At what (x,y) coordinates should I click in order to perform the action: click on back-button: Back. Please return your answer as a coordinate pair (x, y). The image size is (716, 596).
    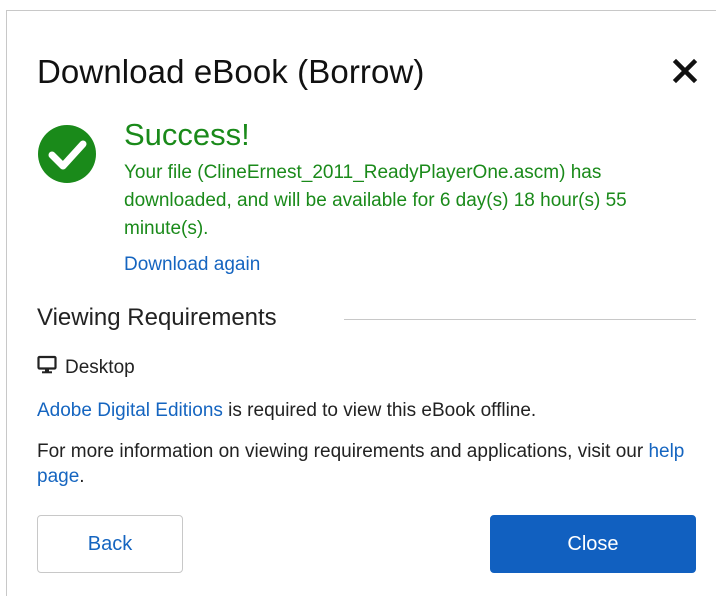
    Looking at the image, I should click on (110, 544).